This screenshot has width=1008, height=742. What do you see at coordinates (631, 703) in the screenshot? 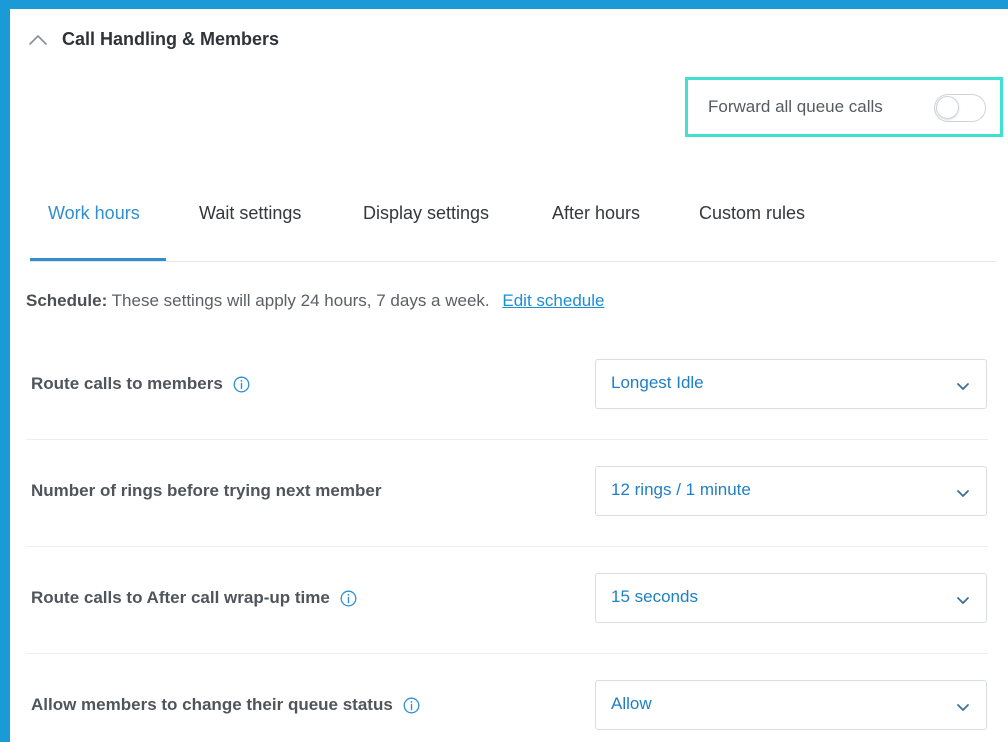
I see `queue-status-value: Allow` at bounding box center [631, 703].